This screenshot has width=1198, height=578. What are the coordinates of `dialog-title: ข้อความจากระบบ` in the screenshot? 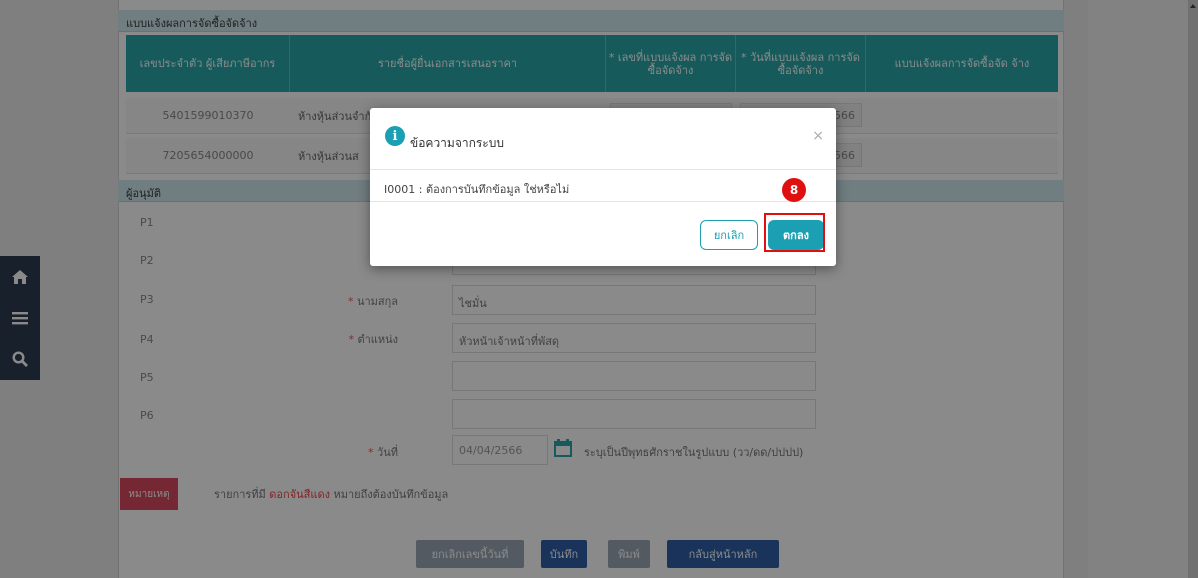 It's located at (457, 143).